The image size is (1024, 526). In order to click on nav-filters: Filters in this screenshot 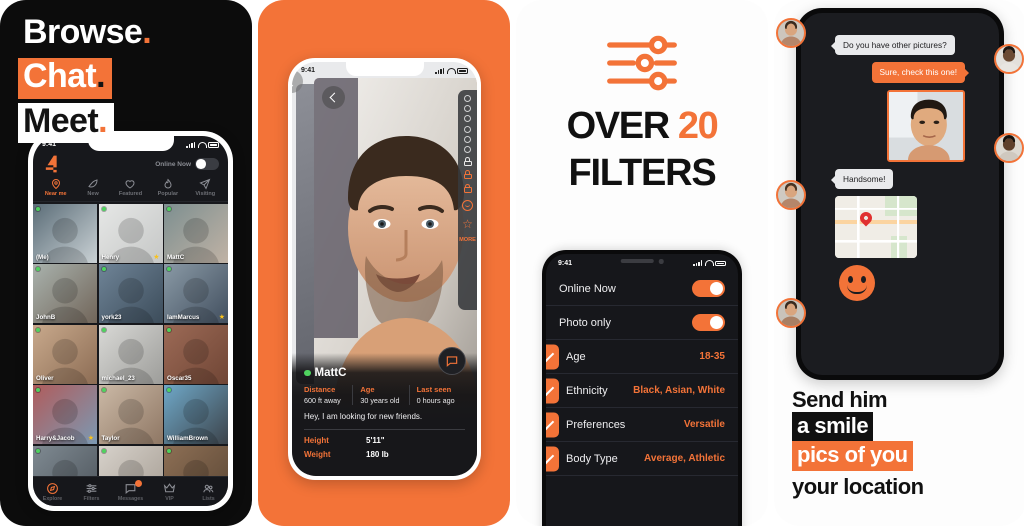, I will do `click(92, 492)`.